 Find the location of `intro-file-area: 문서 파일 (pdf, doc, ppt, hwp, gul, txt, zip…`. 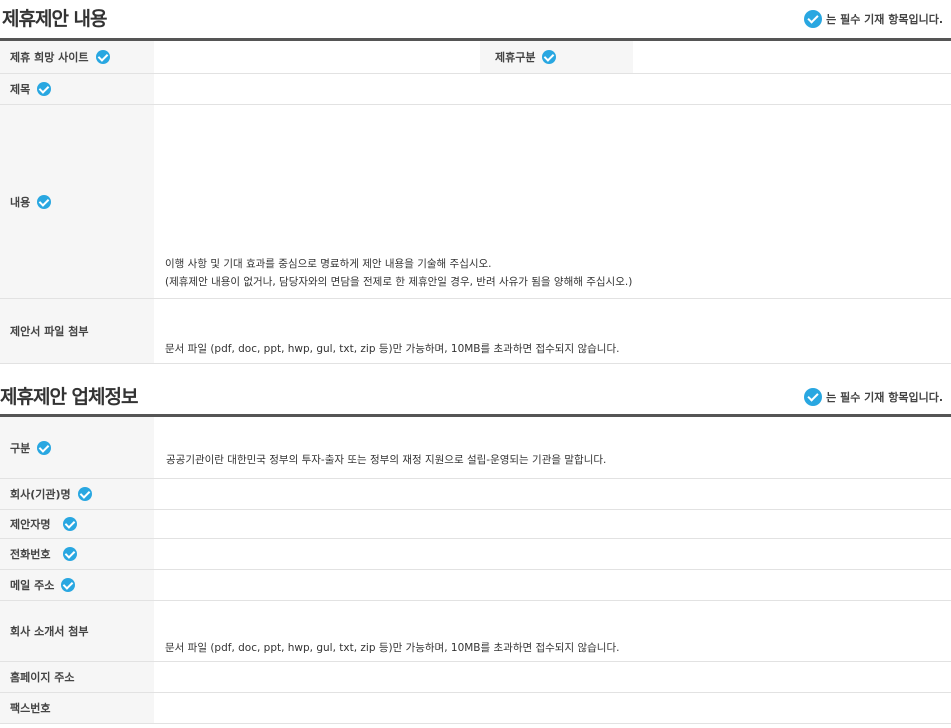

intro-file-area: 문서 파일 (pdf, doc, ppt, hwp, gul, txt, zip… is located at coordinates (552, 631).